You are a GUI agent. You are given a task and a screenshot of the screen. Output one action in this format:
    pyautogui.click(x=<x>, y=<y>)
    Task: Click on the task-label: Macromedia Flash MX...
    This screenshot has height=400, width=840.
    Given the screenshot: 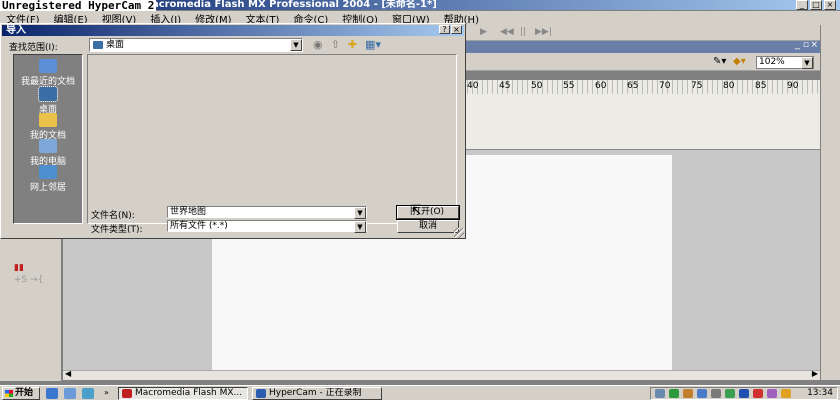 What is the action you would take?
    pyautogui.click(x=189, y=393)
    